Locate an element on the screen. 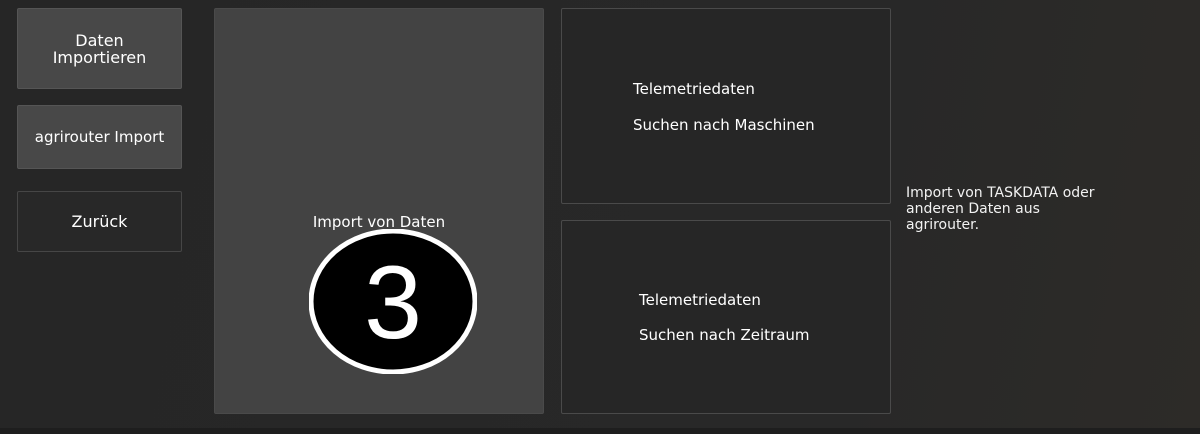  telemetry-machines-subtitle: Suchen nach Maschinen is located at coordinates (724, 125).